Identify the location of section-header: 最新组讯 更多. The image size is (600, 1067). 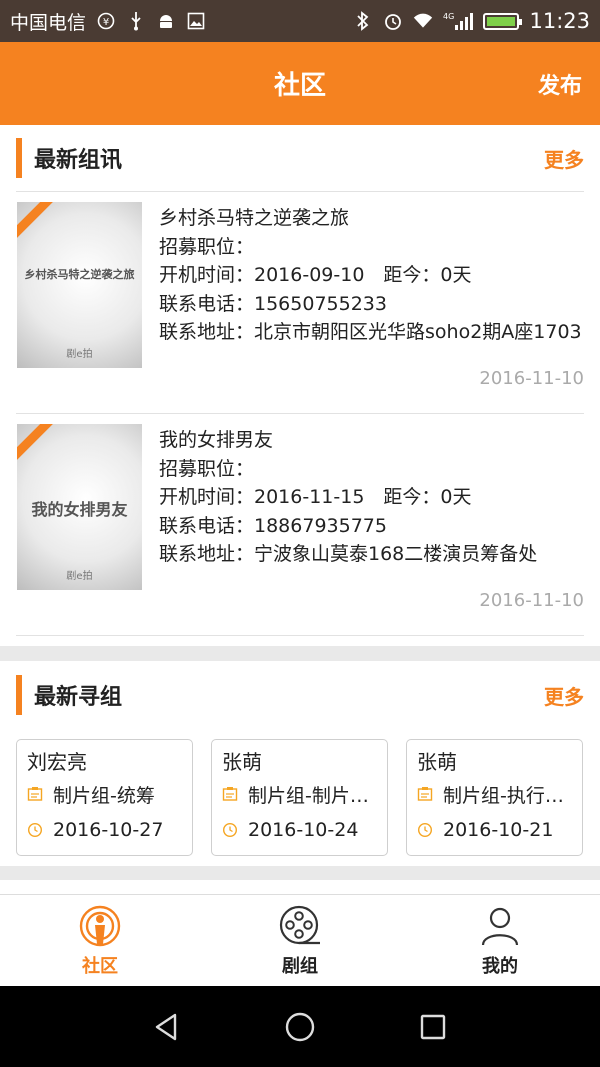
(300, 158).